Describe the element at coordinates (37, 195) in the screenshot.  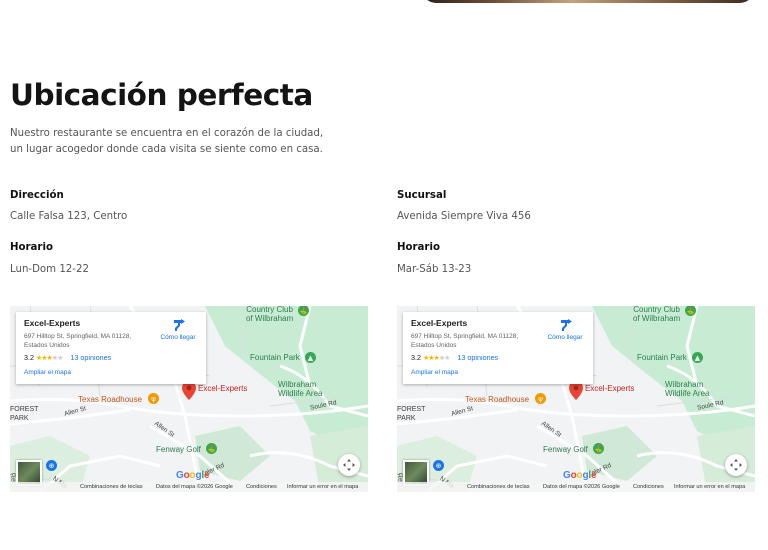
I see `address-label: Dirección` at that location.